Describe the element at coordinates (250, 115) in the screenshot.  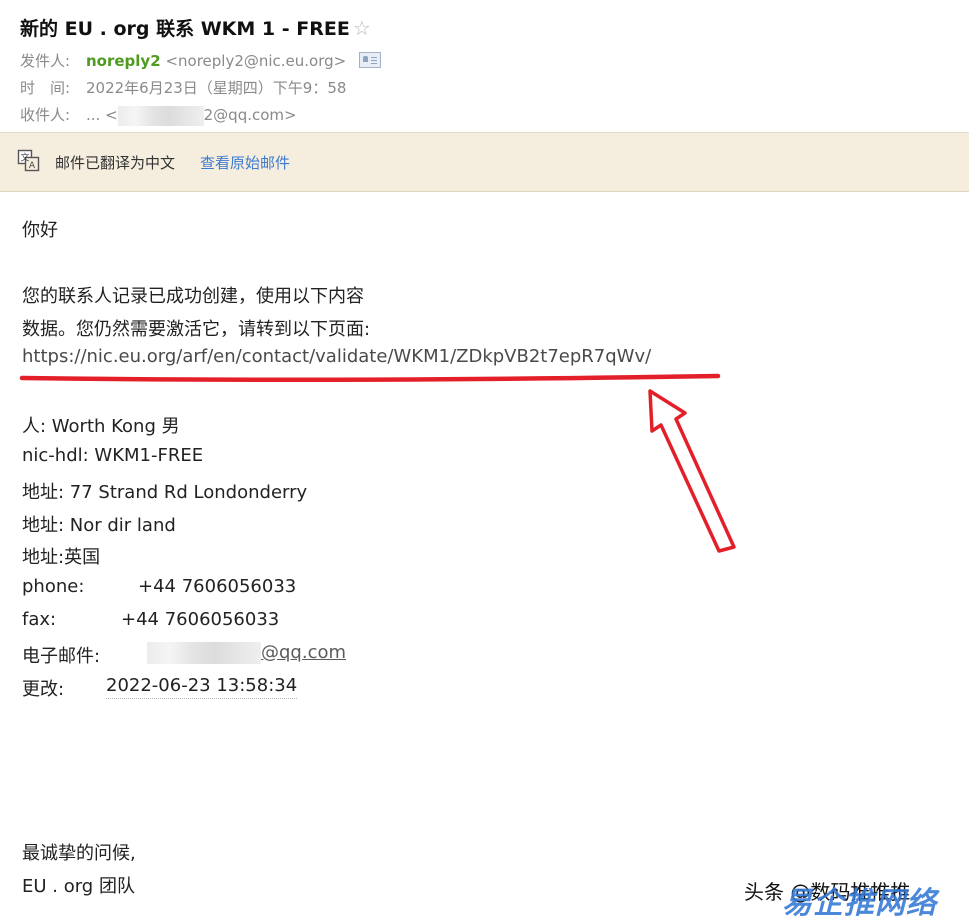
I see `to-suffix: 2@qq.com>` at that location.